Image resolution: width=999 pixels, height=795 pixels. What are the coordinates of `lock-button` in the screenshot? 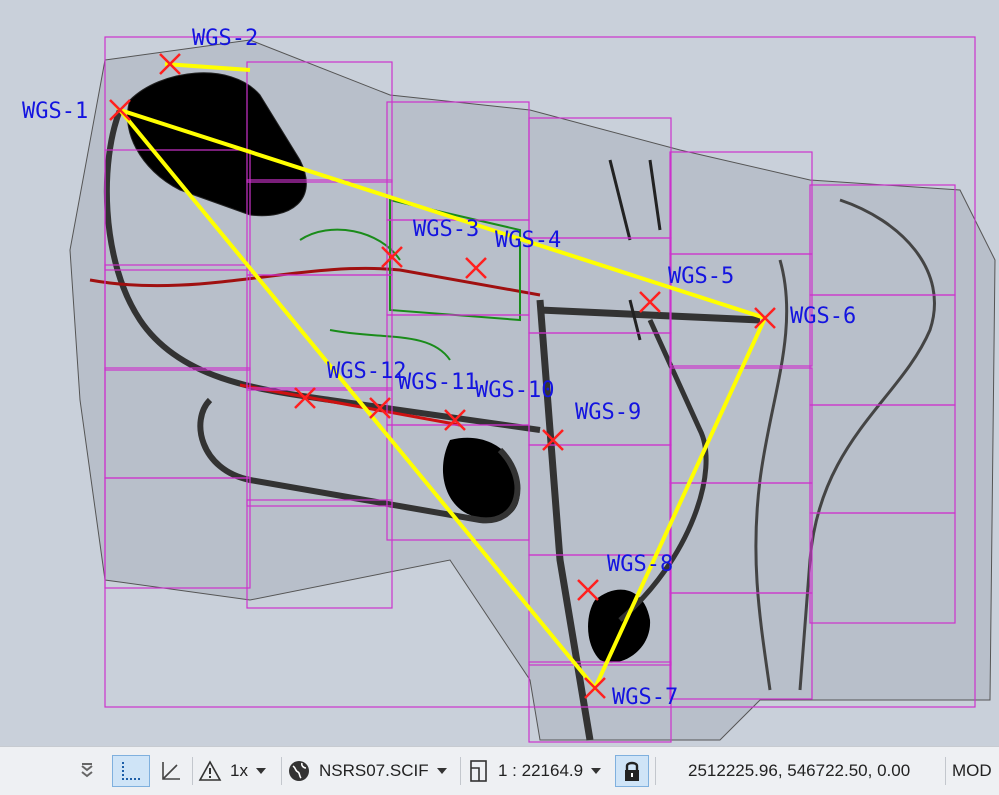 It's located at (632, 771).